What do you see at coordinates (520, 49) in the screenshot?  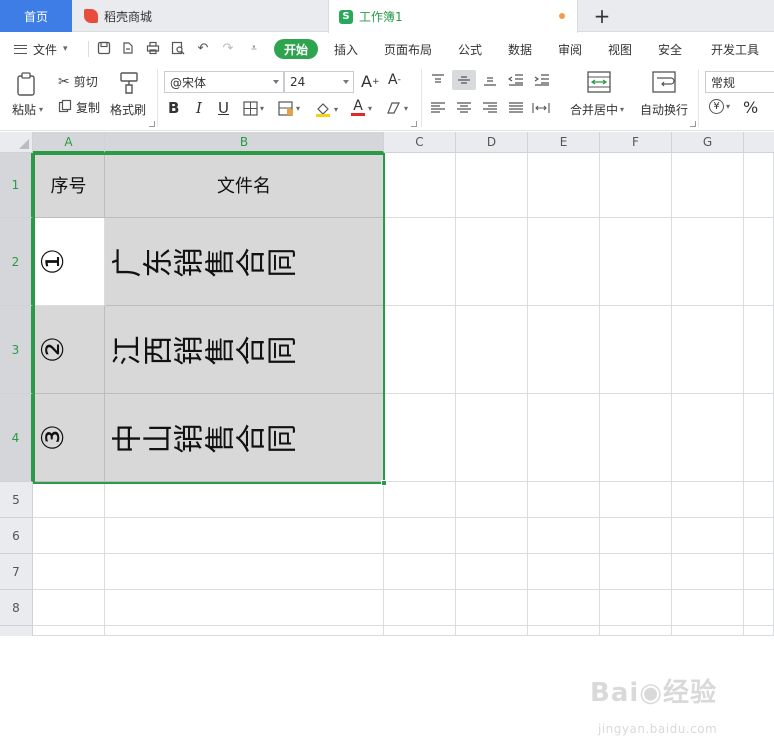 I see `menu-data: 数据` at bounding box center [520, 49].